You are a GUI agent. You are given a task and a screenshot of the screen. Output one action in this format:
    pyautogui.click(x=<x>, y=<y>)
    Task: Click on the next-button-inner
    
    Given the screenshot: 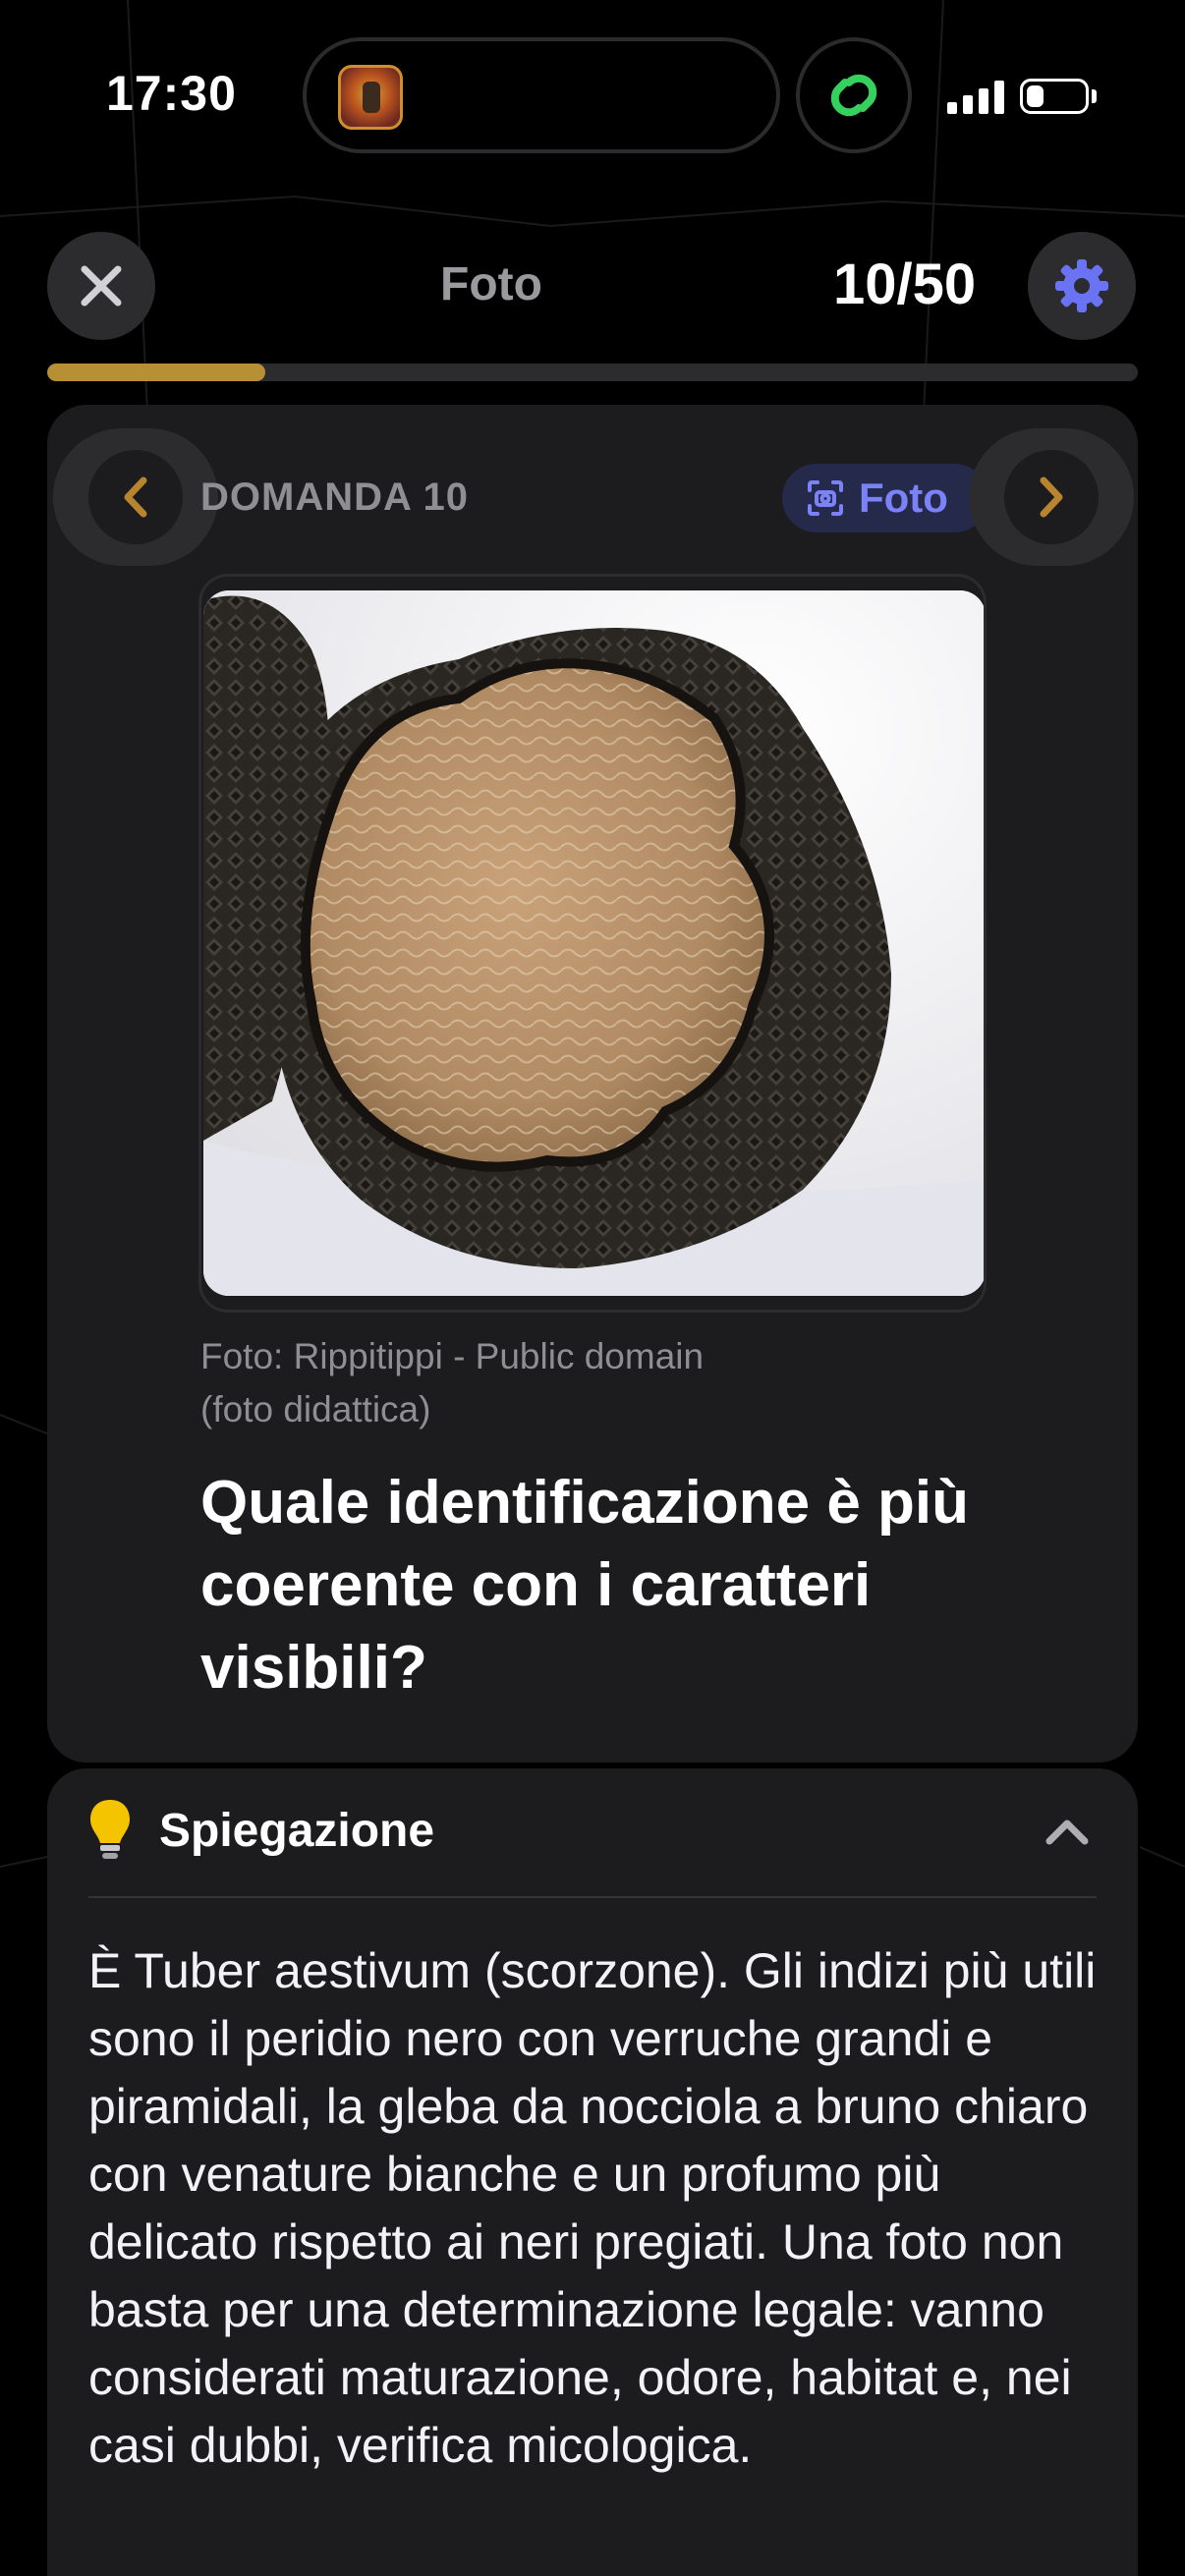 What is the action you would take?
    pyautogui.click(x=1052, y=497)
    